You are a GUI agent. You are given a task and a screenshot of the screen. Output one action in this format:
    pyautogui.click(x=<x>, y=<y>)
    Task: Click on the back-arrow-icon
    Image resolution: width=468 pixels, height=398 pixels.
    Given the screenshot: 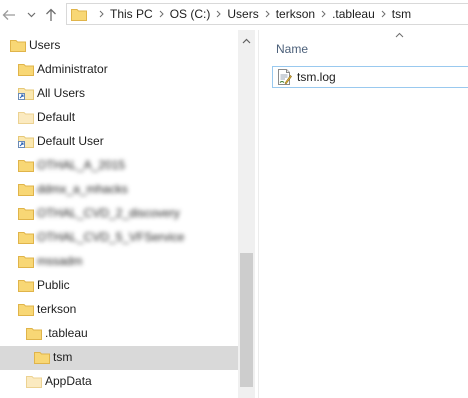 What is the action you would take?
    pyautogui.click(x=9, y=15)
    